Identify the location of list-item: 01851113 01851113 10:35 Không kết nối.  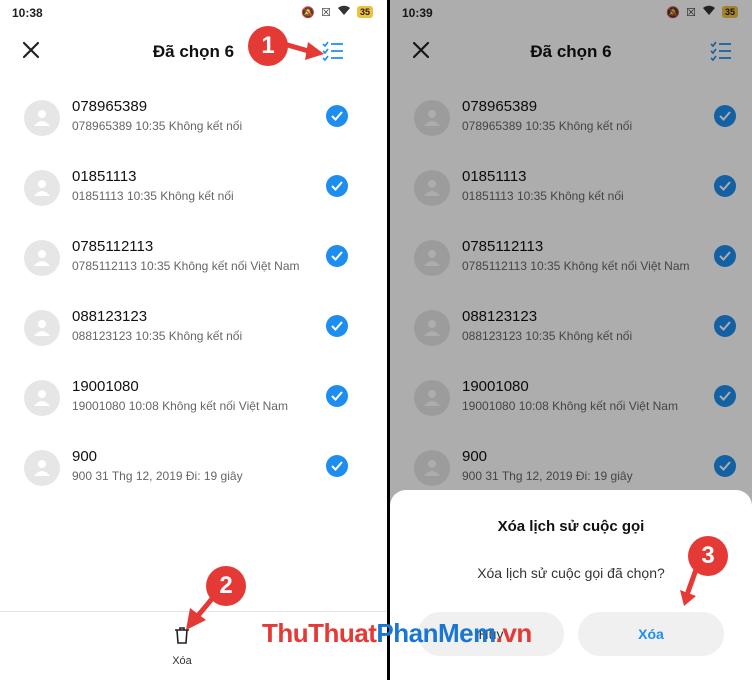
(193, 193).